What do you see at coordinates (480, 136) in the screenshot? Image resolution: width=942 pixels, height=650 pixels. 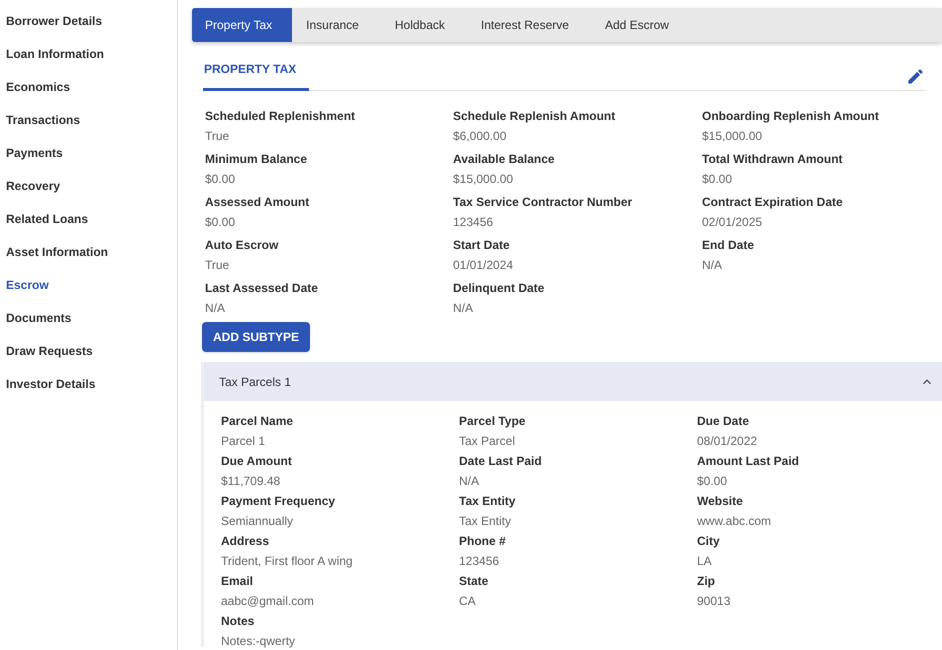 I see `field-value: $6,000.00` at bounding box center [480, 136].